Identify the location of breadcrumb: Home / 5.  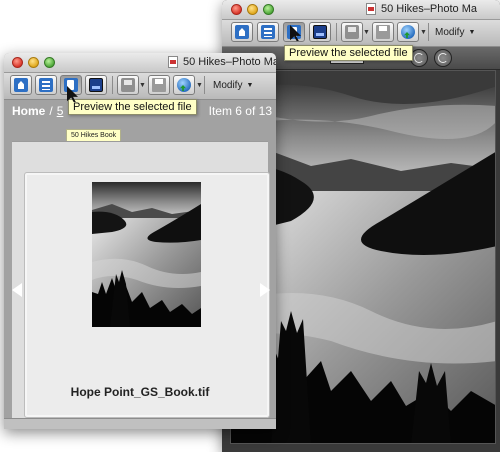
(37, 111).